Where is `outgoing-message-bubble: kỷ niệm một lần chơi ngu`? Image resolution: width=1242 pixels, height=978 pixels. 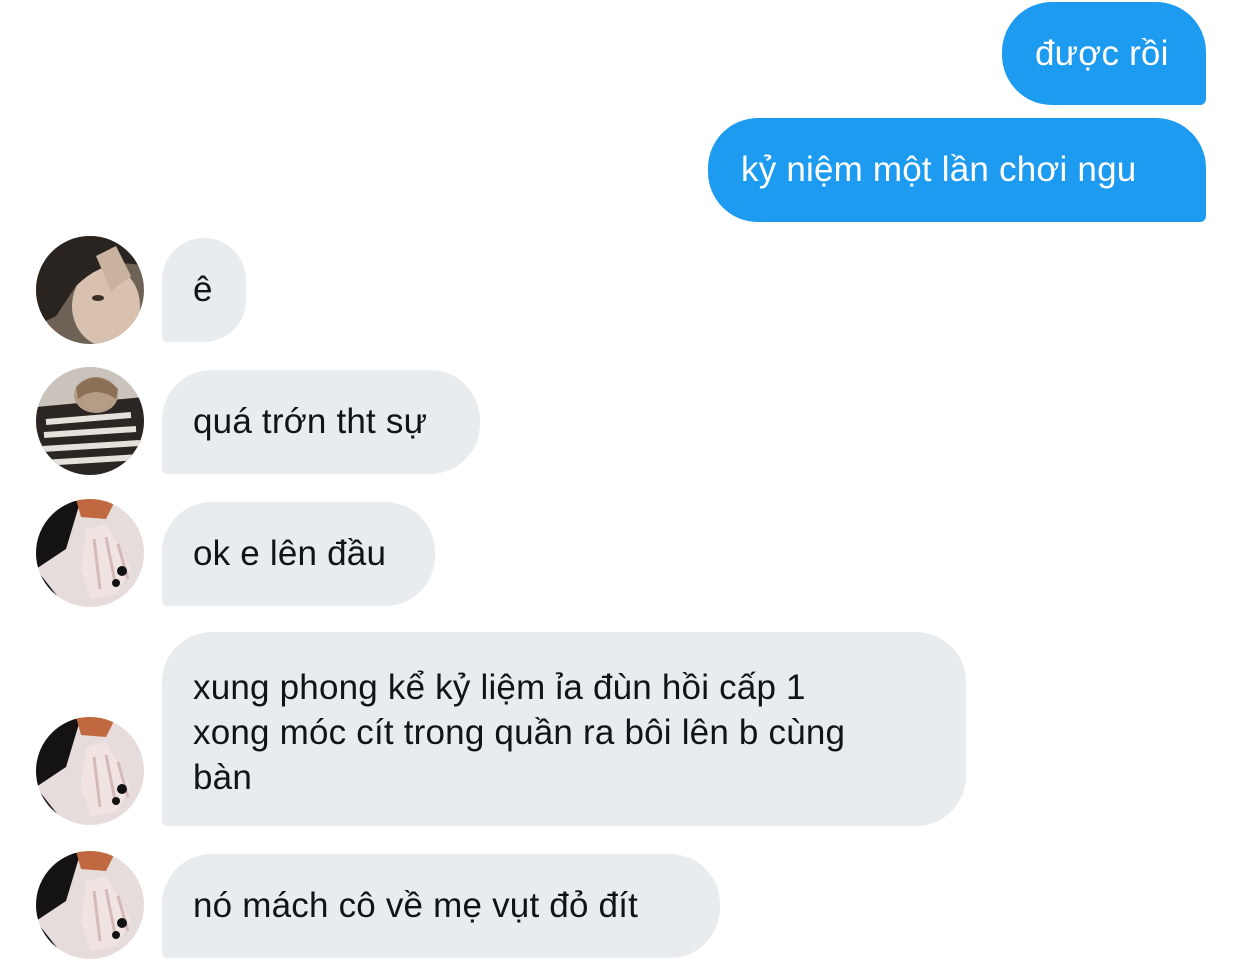
outgoing-message-bubble: kỷ niệm một lần chơi ngu is located at coordinates (957, 170).